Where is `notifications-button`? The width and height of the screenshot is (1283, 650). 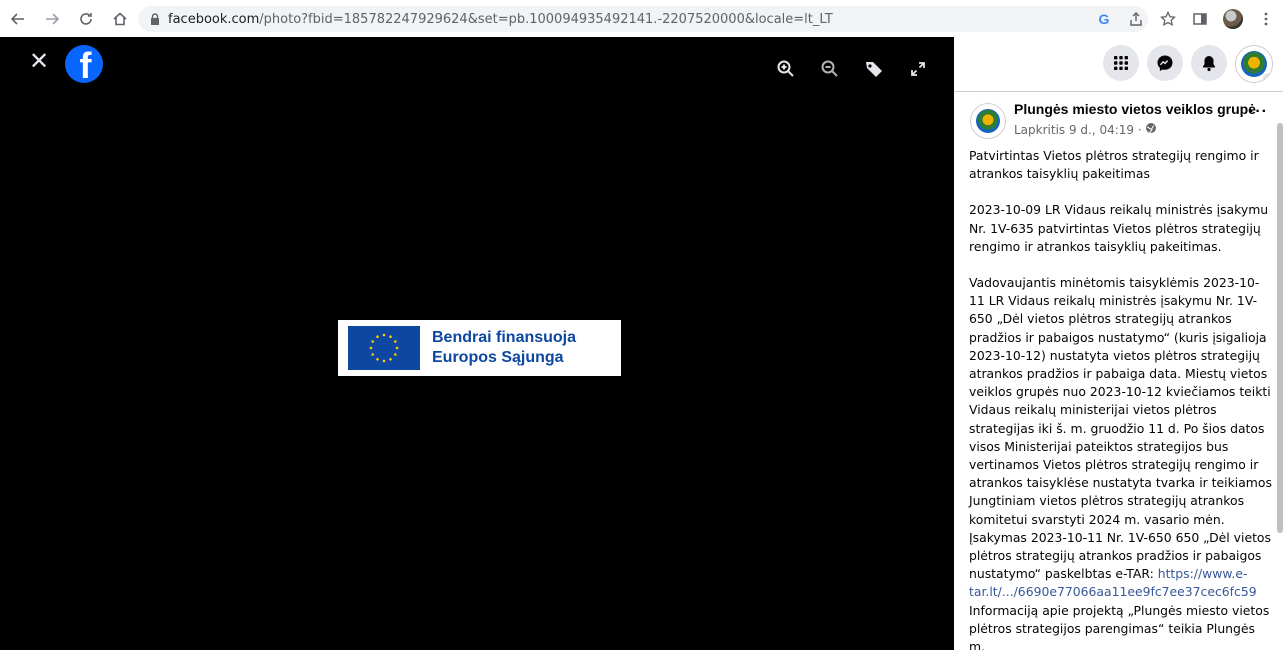
notifications-button is located at coordinates (1209, 63).